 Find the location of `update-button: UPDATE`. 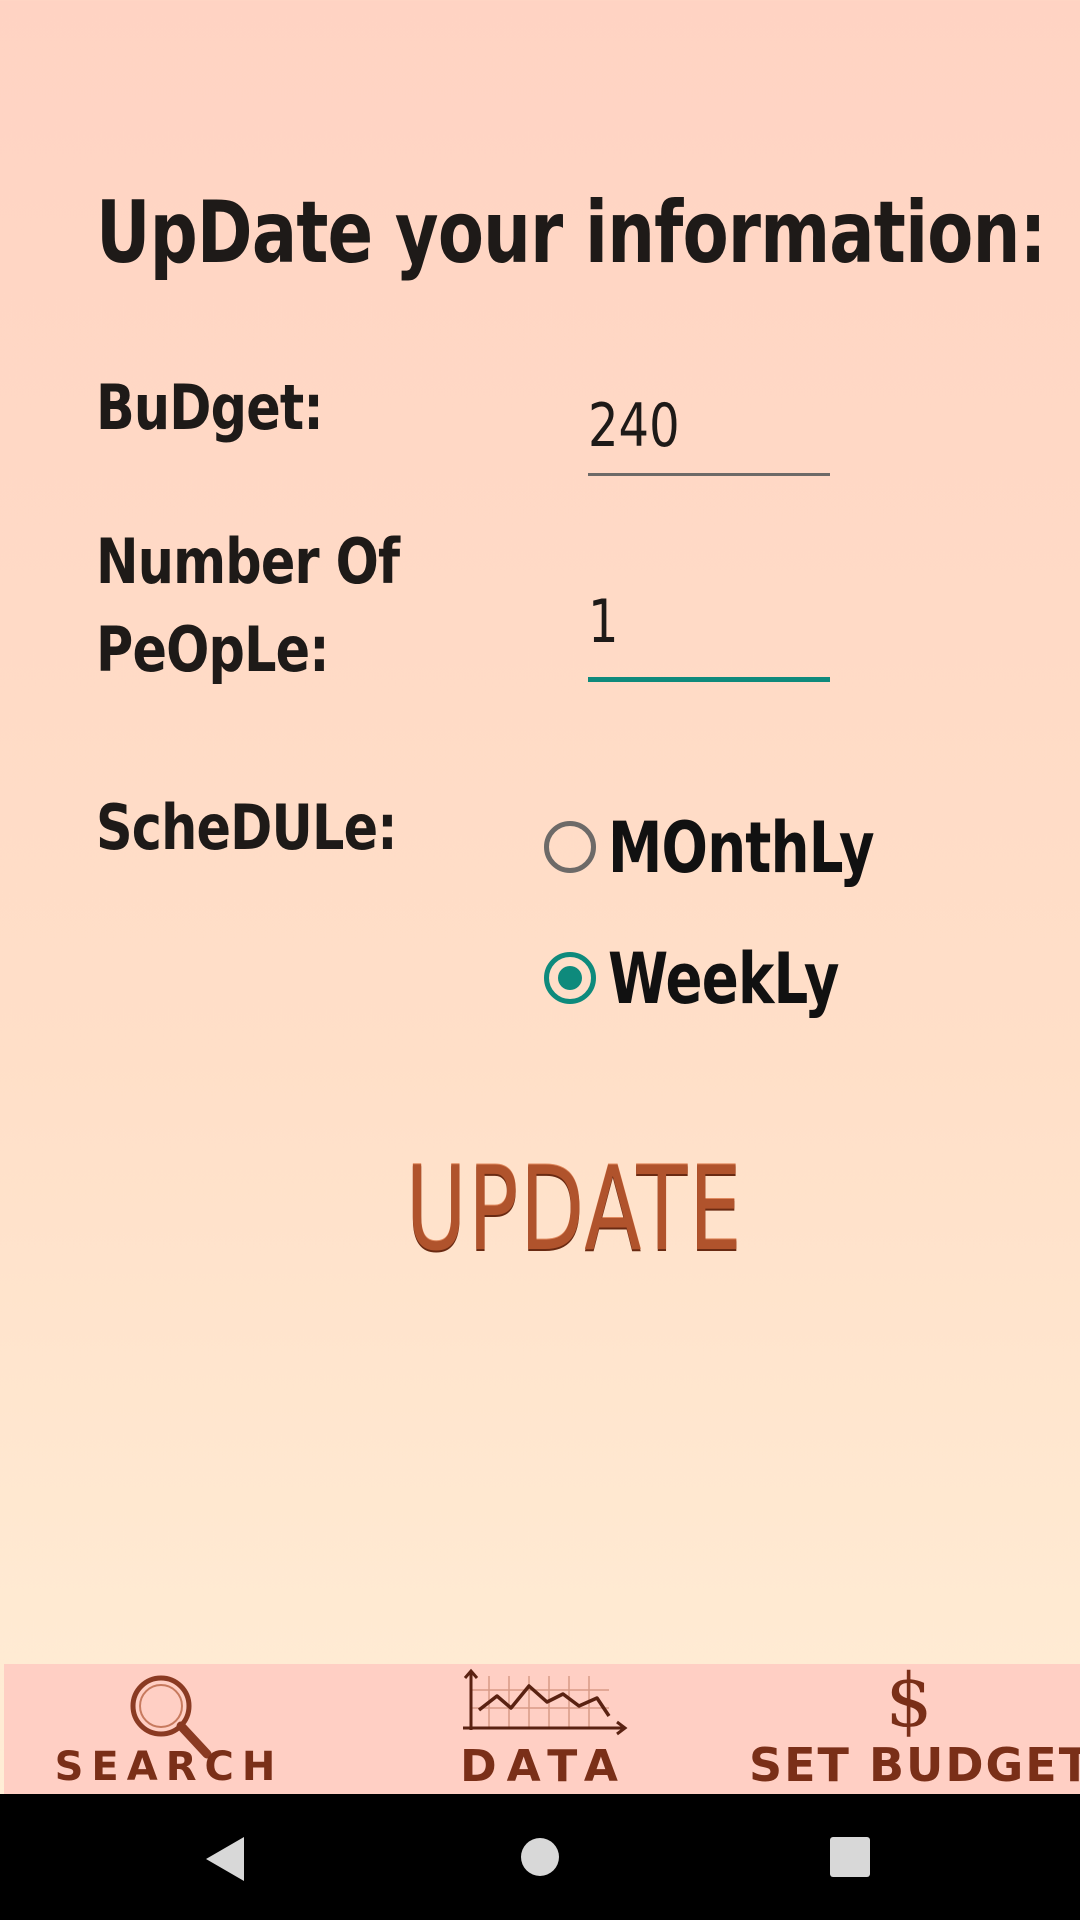

update-button: UPDATE is located at coordinates (542, 1210).